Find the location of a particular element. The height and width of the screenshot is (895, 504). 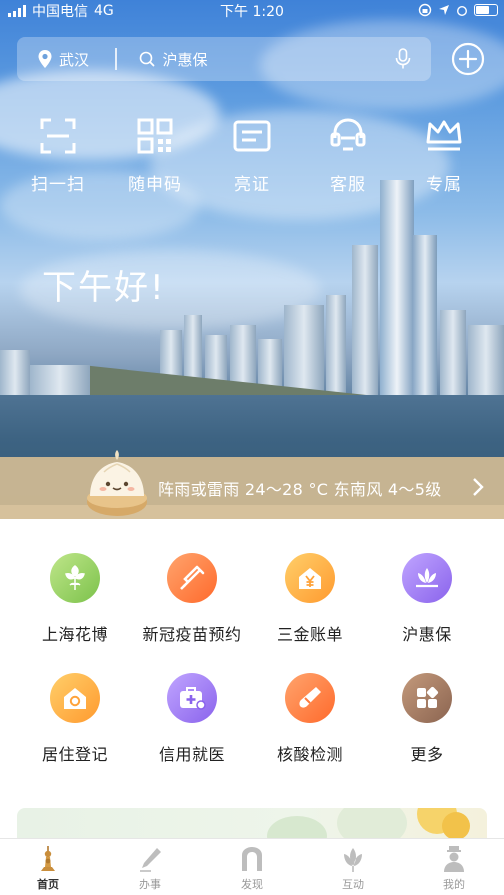

medical-kit-icon is located at coordinates (192, 698).